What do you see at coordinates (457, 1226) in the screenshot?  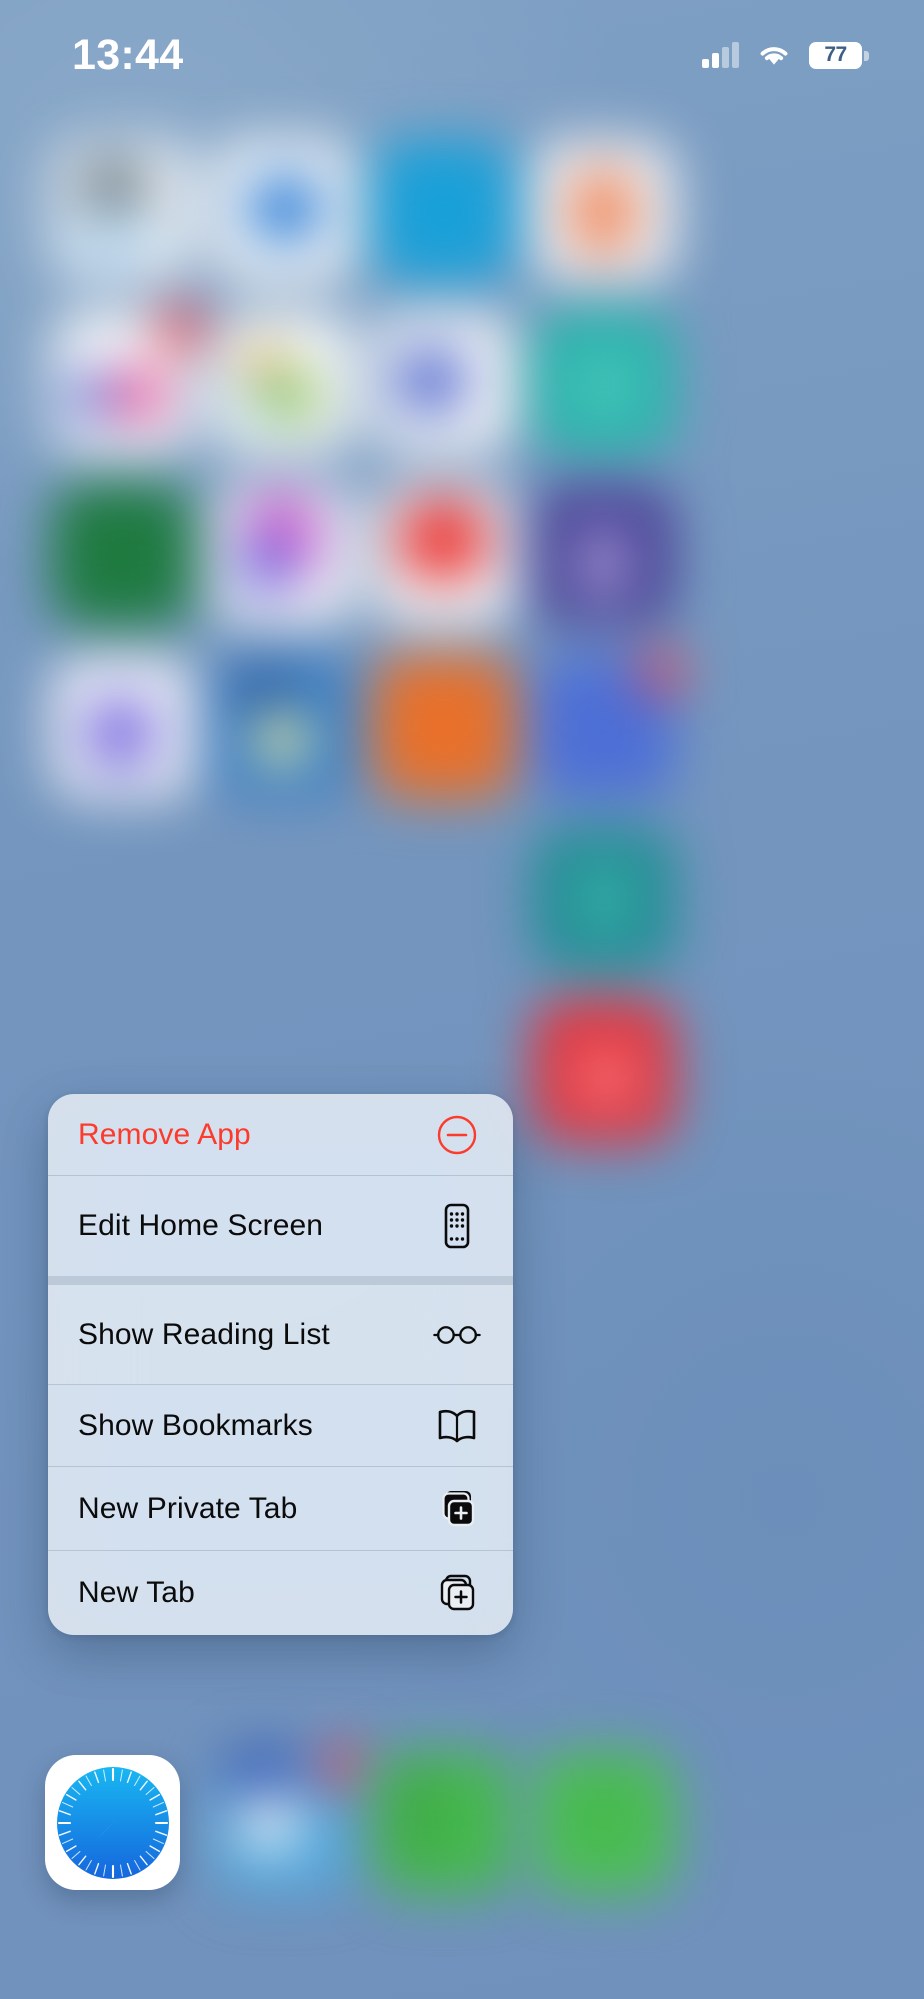 I see `iphone-grid-icon` at bounding box center [457, 1226].